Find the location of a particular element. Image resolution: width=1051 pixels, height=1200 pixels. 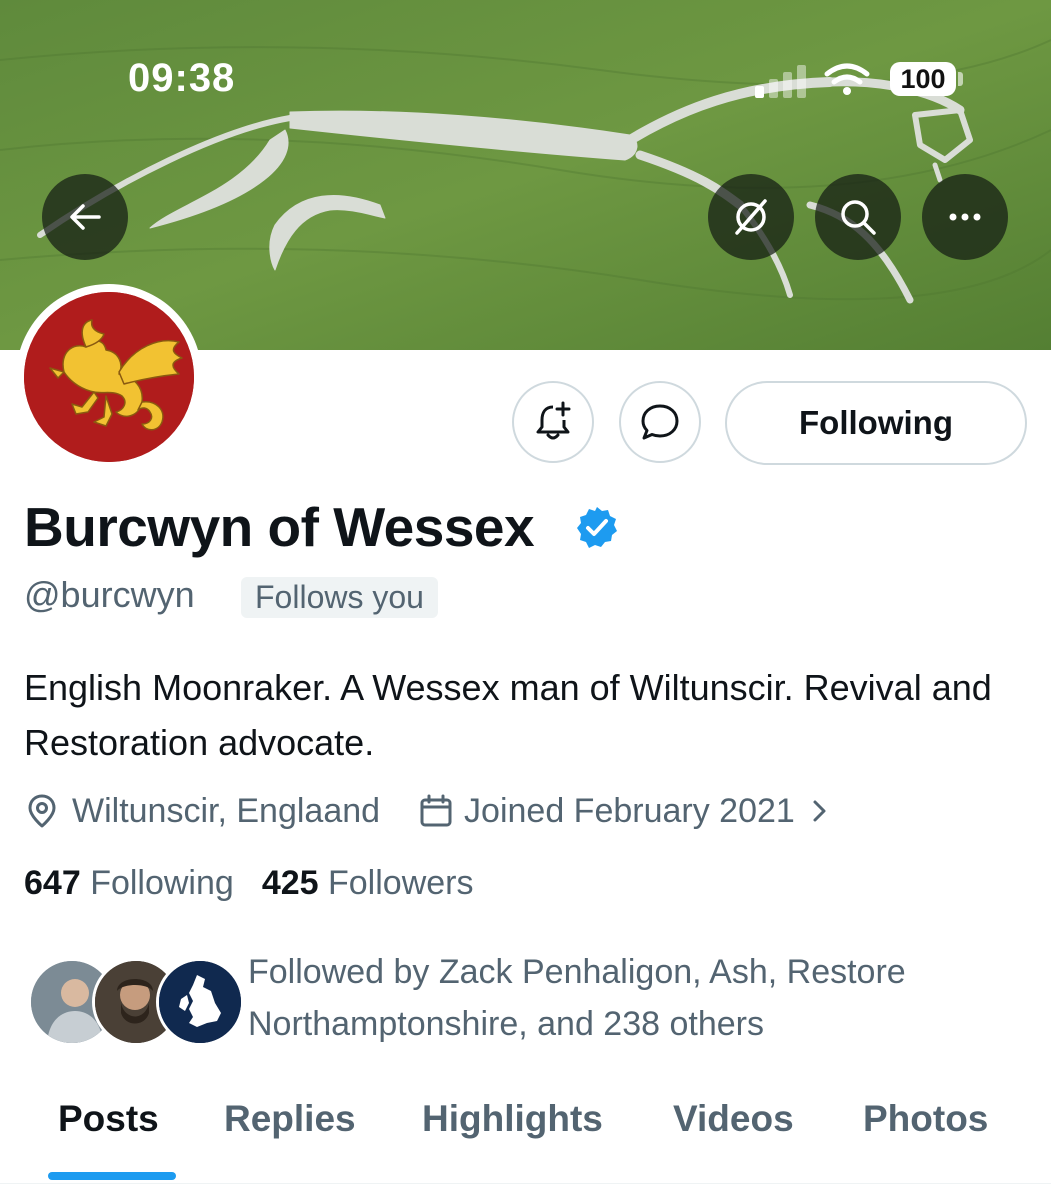

notification-add-icon is located at coordinates (553, 420).